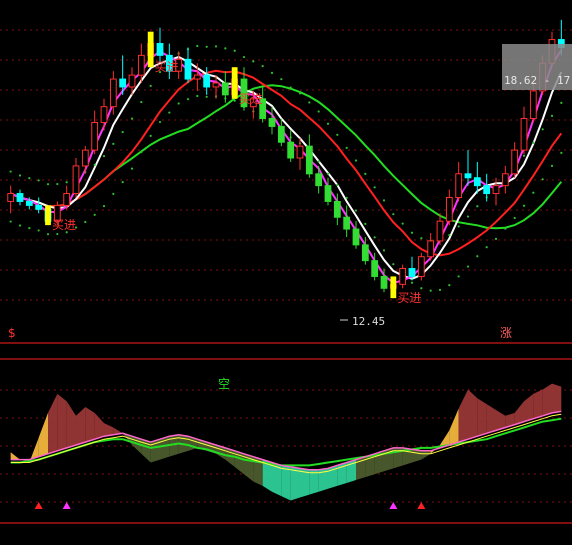  What do you see at coordinates (537, 67) in the screenshot?
I see `price-readout: 18.62 - 17.18` at bounding box center [537, 67].